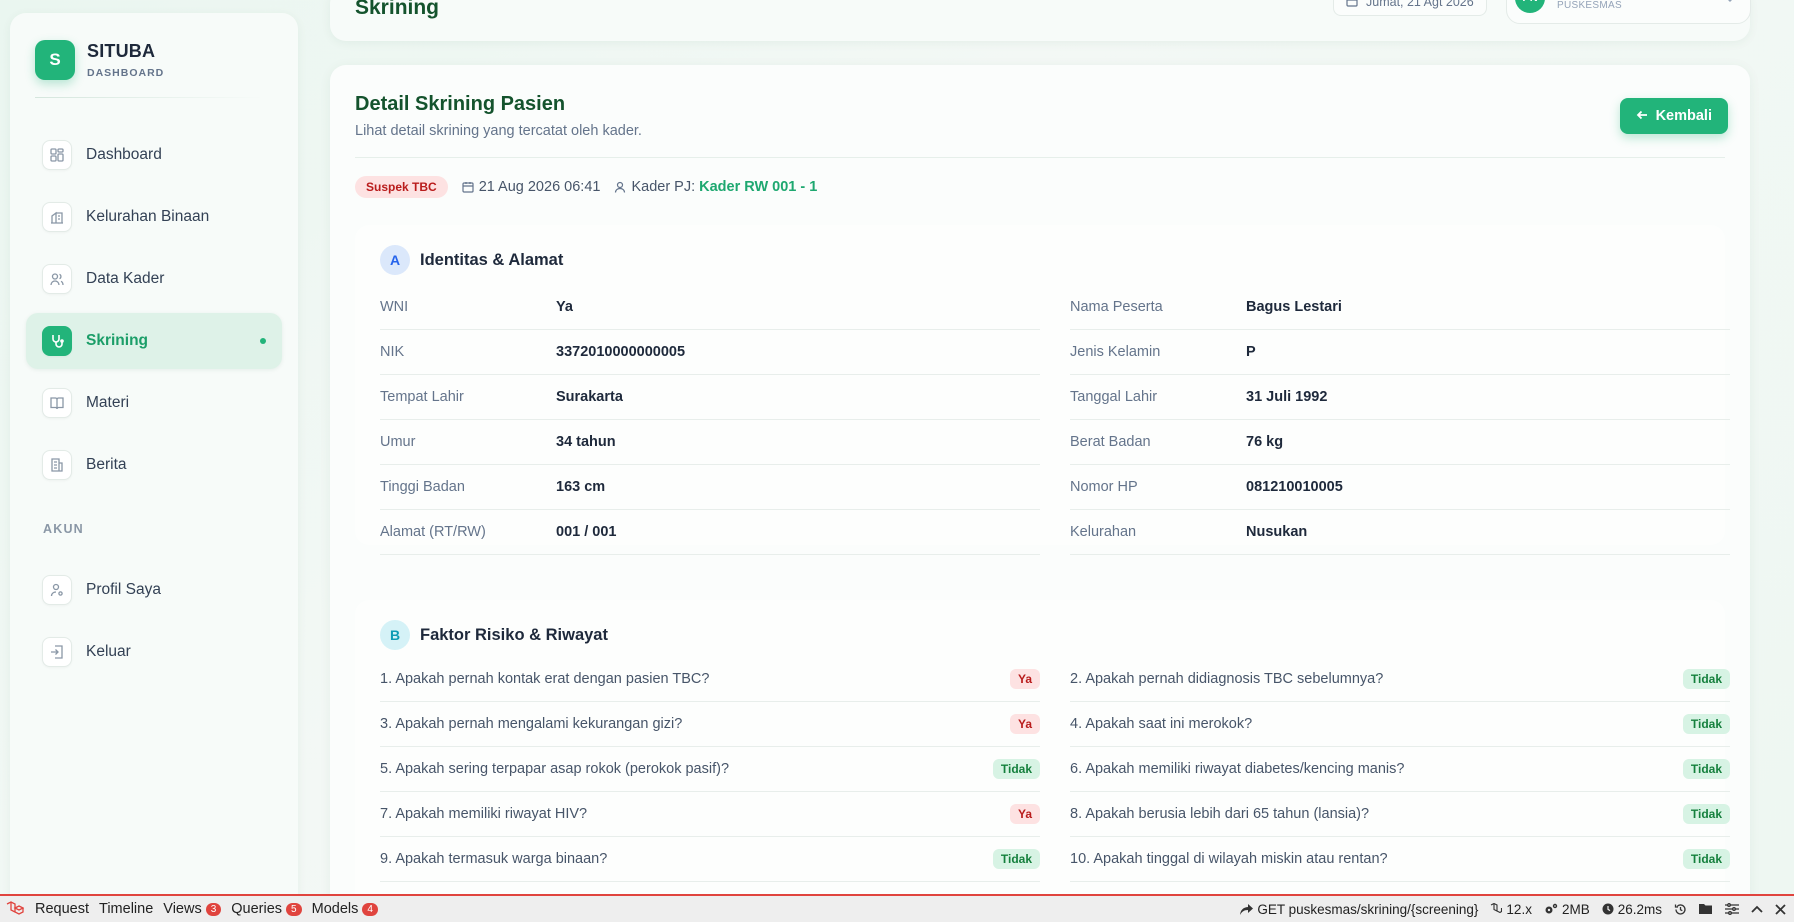  I want to click on debug-tab-timeline: Timeline, so click(126, 909).